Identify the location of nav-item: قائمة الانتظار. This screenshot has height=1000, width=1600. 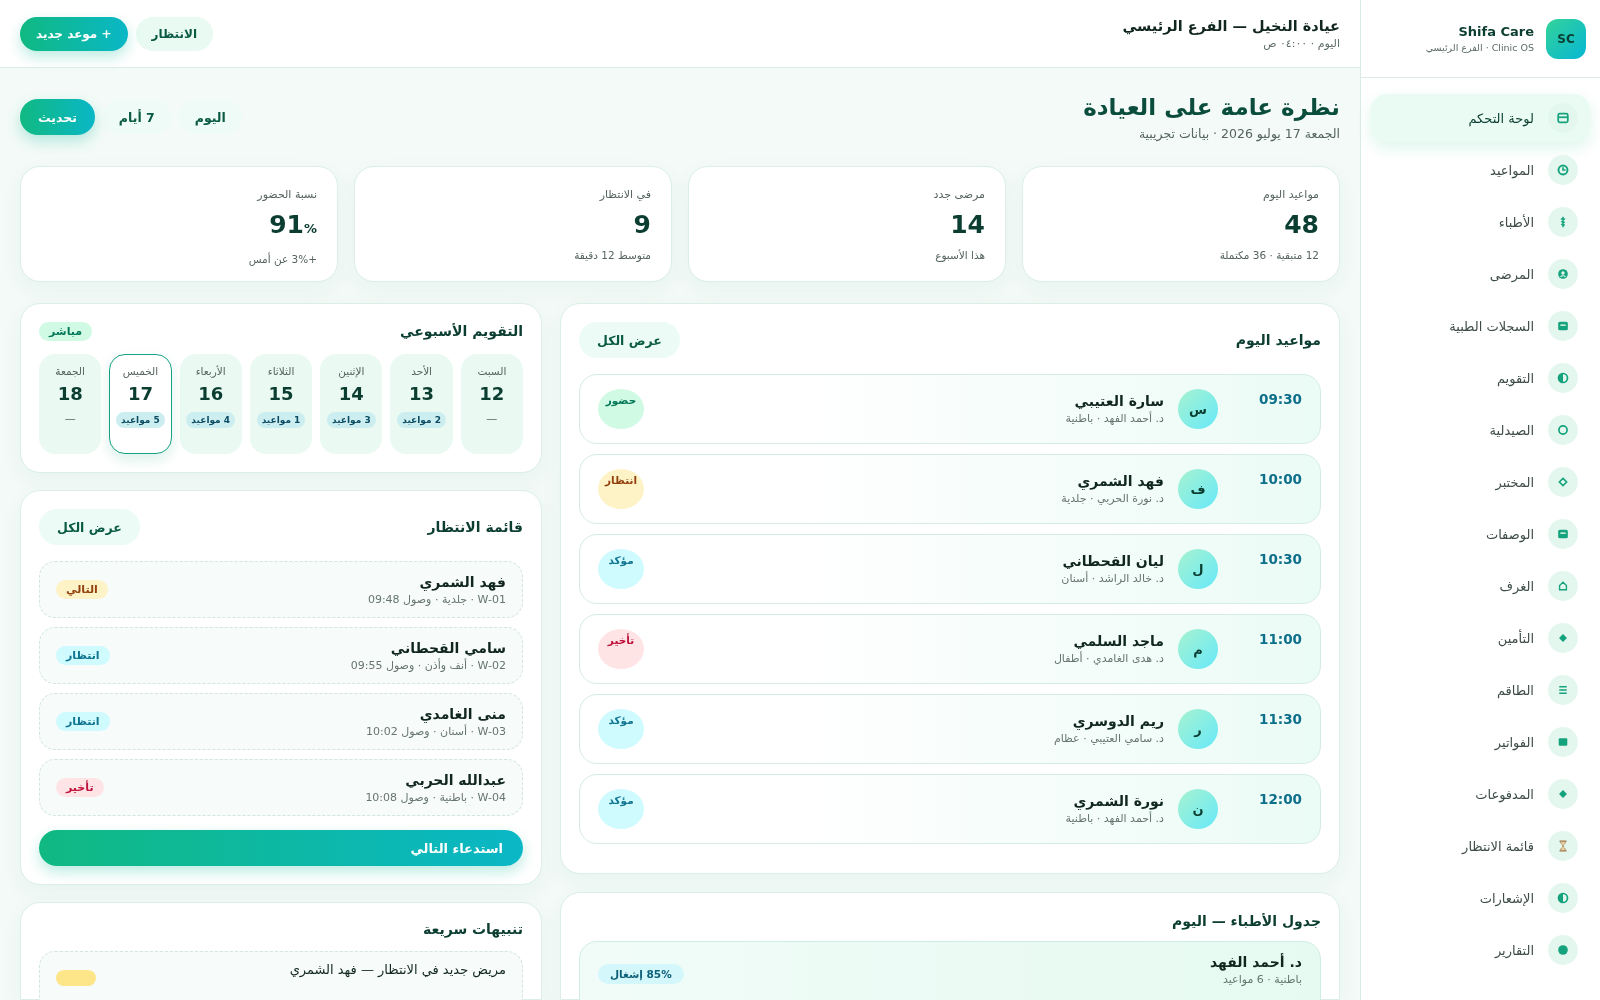
(1480, 846).